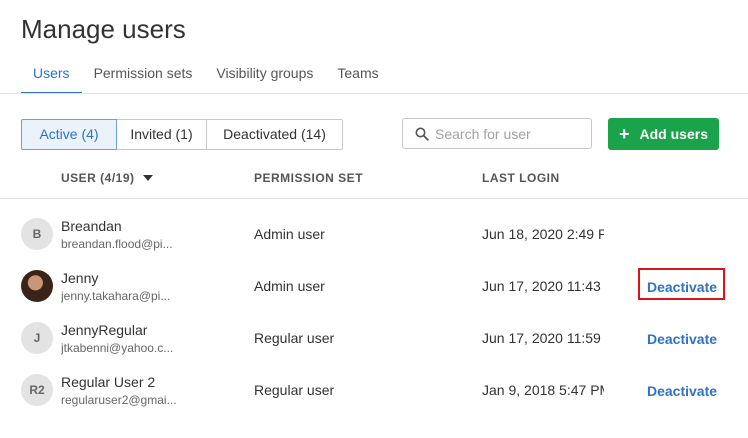  I want to click on add-users-label: Add users, so click(673, 134).